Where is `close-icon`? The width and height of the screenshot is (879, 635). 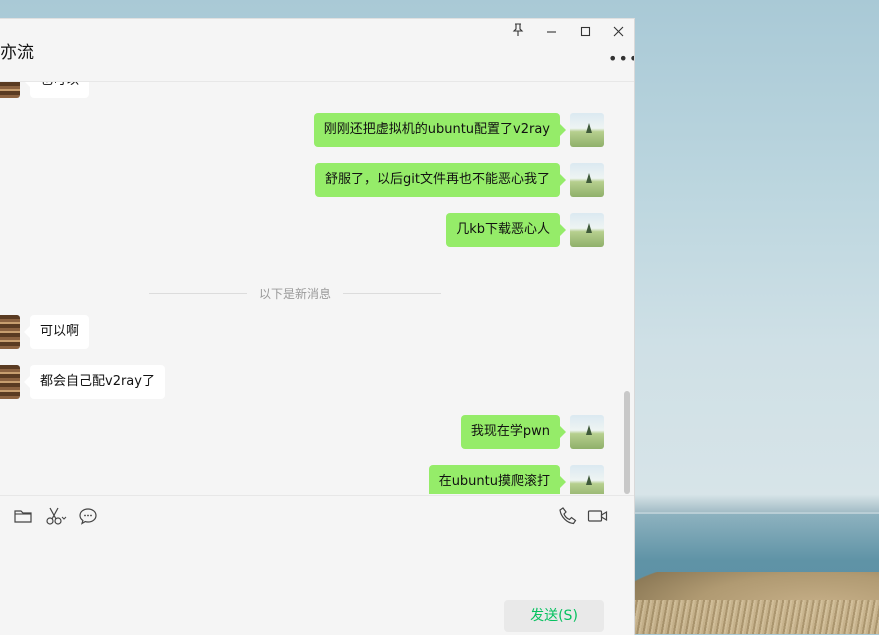 close-icon is located at coordinates (618, 34).